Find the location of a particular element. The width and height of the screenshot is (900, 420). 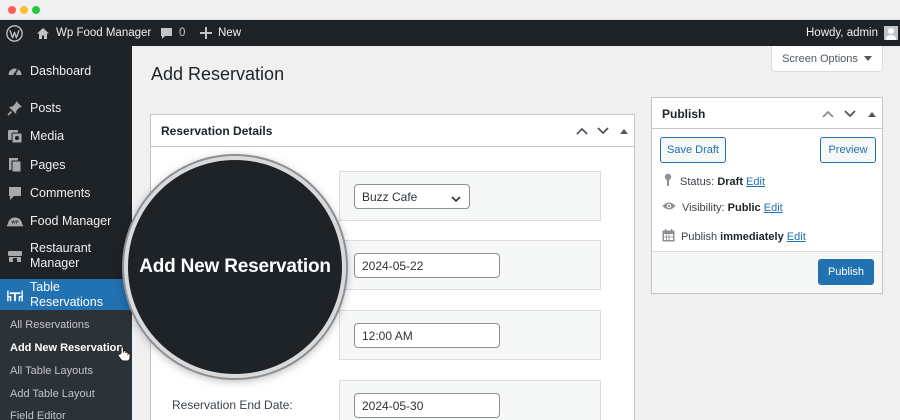

sidebar-label-table-reservations: Table Reservations is located at coordinates (66, 294).